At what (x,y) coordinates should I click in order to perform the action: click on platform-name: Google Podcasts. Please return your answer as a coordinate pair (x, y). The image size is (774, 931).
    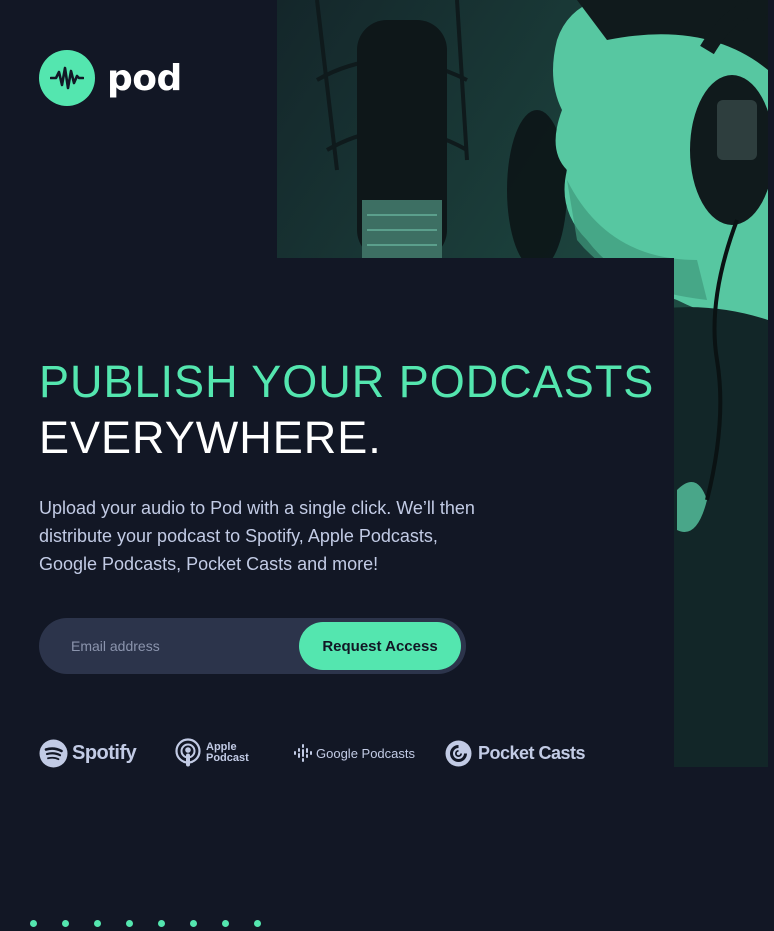
    Looking at the image, I should click on (366, 753).